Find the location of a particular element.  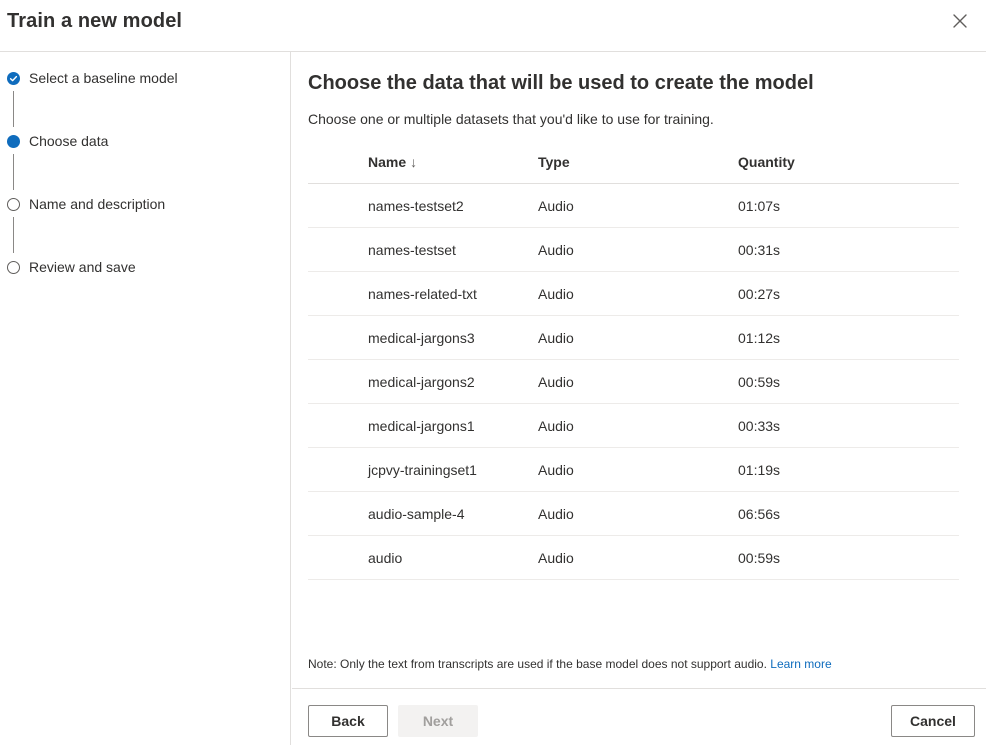

cancel-button: Cancel is located at coordinates (933, 721).